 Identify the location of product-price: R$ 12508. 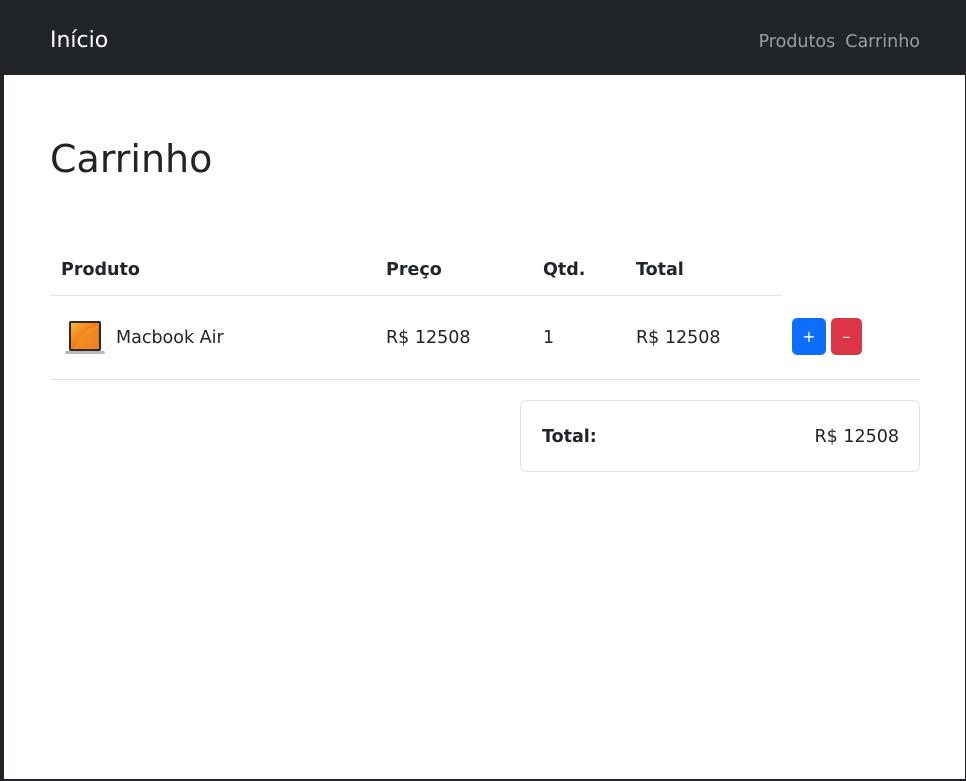
(428, 338).